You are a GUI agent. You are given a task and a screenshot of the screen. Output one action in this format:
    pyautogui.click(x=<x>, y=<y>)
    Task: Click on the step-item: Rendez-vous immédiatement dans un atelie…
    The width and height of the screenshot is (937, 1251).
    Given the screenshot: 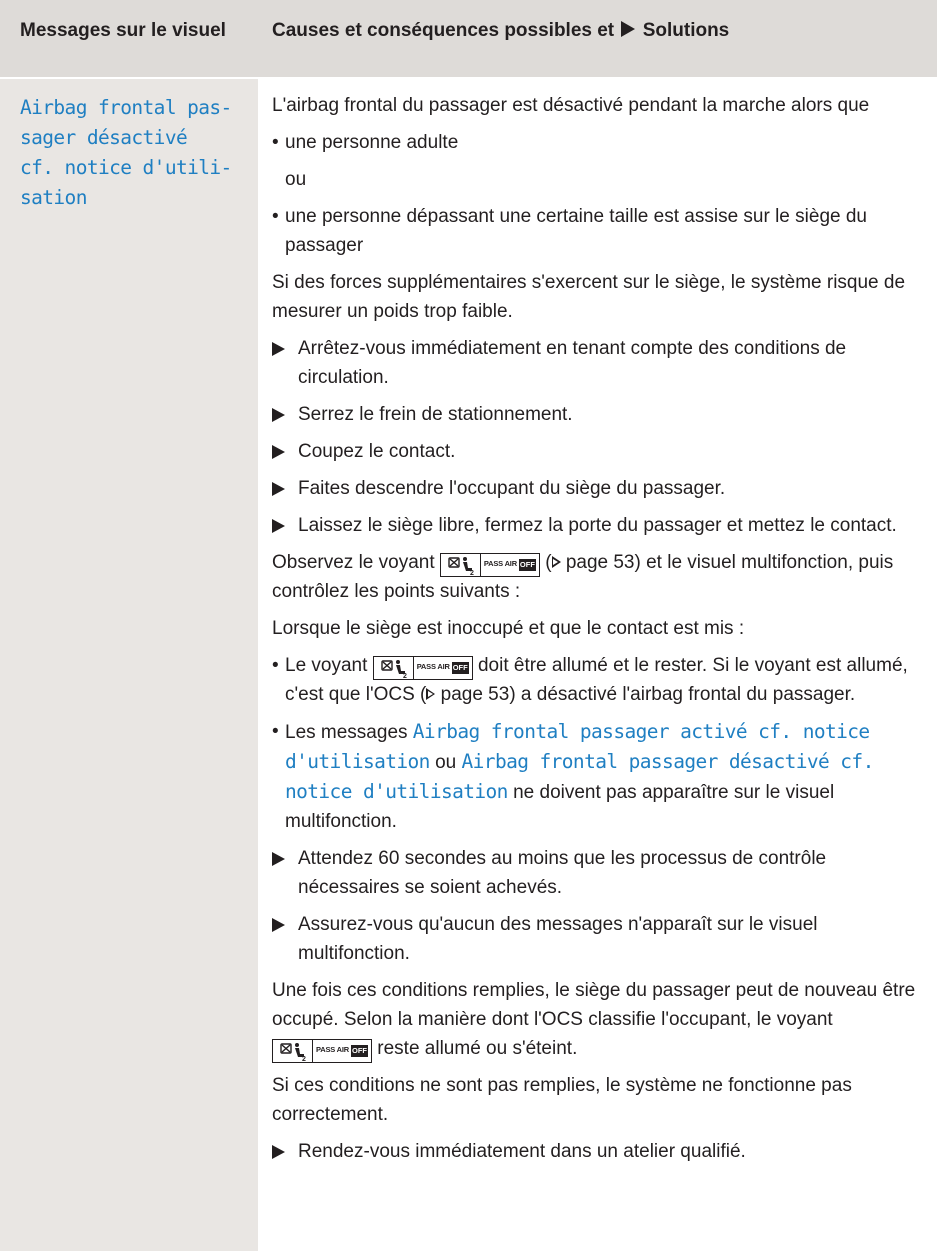 What is the action you would take?
    pyautogui.click(x=599, y=1151)
    